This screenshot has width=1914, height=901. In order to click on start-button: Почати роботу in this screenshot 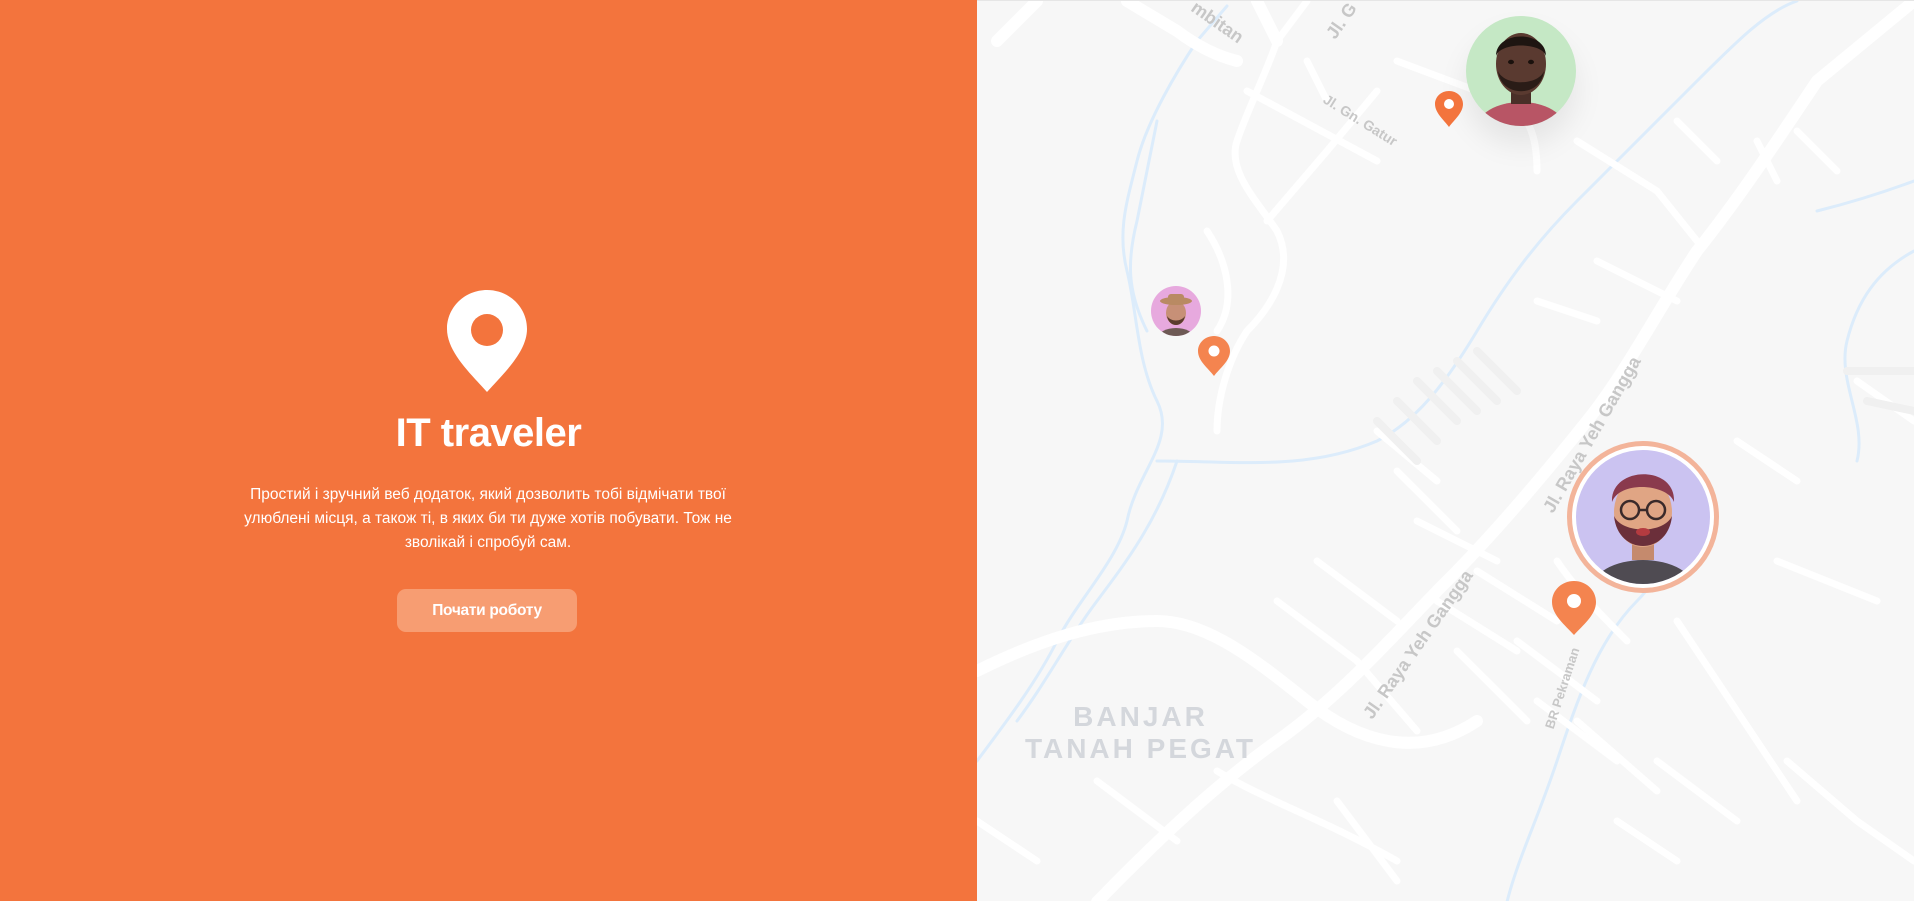, I will do `click(487, 610)`.